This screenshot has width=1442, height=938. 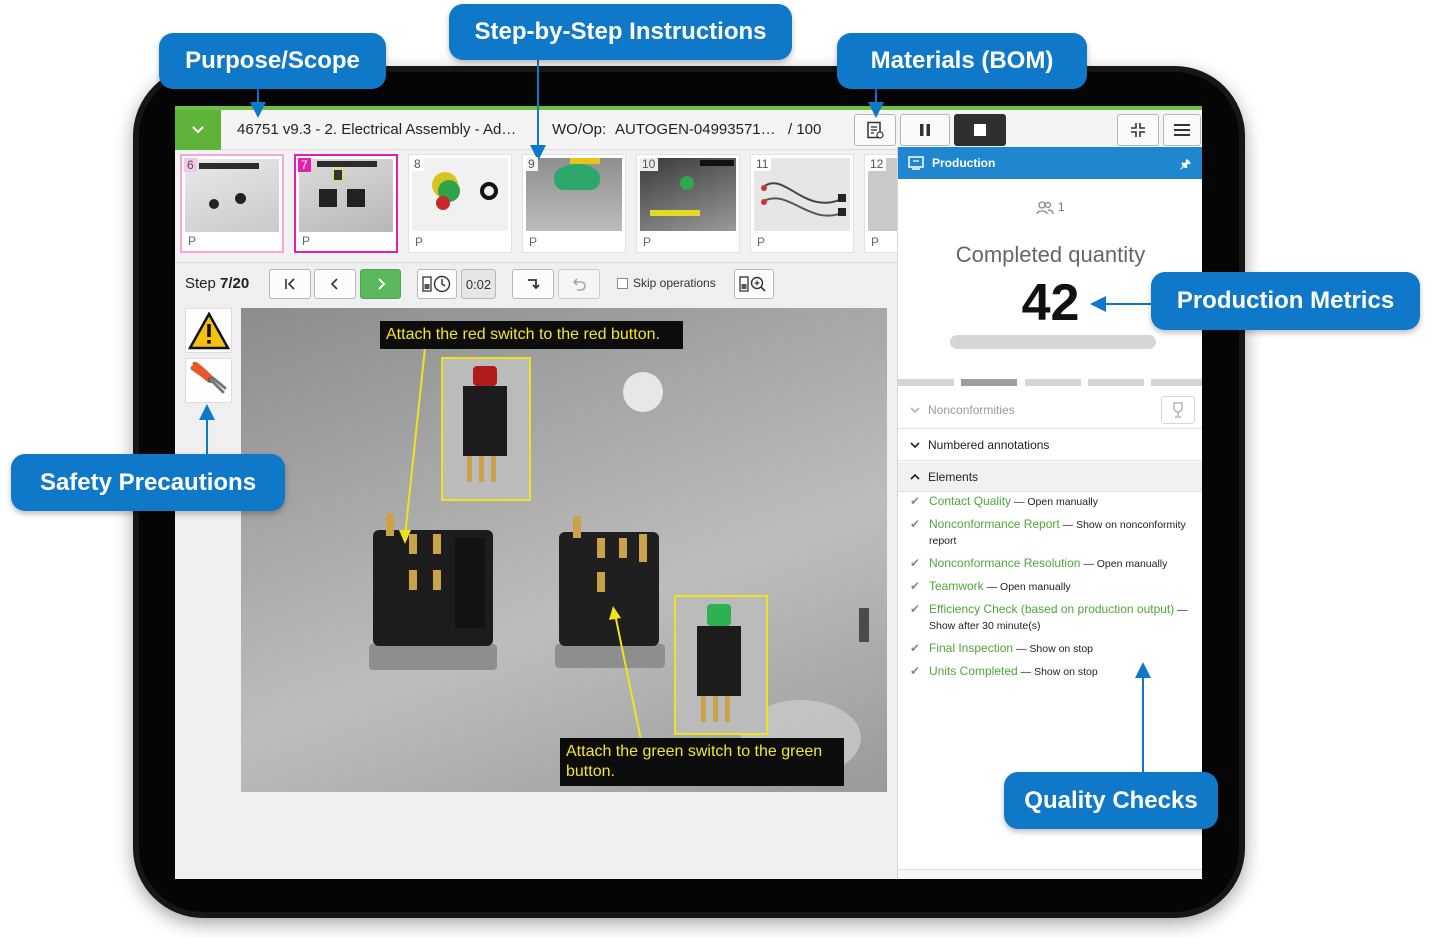 I want to click on menu-toggle-button, so click(x=198, y=130).